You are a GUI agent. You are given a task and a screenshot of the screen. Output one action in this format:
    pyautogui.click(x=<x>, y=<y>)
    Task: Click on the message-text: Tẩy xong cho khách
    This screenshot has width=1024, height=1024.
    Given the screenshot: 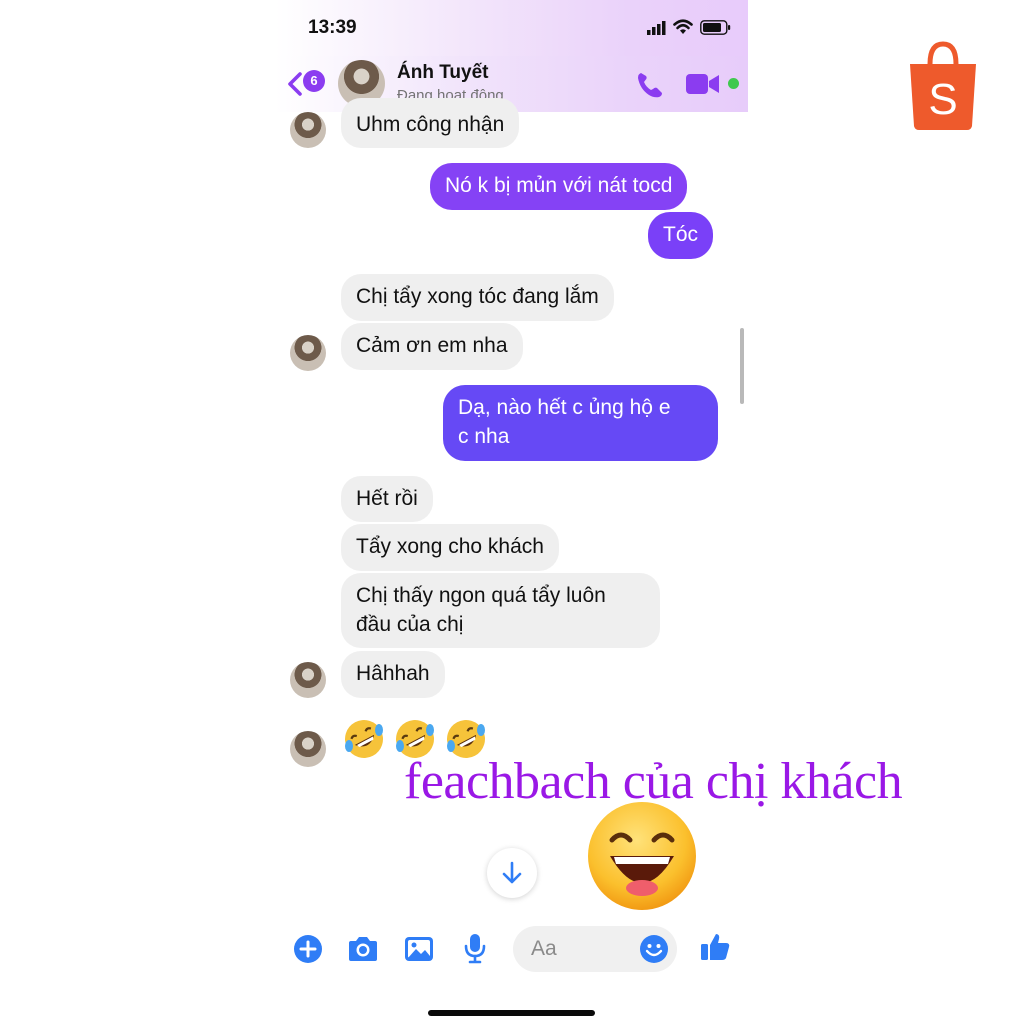 What is the action you would take?
    pyautogui.click(x=450, y=546)
    